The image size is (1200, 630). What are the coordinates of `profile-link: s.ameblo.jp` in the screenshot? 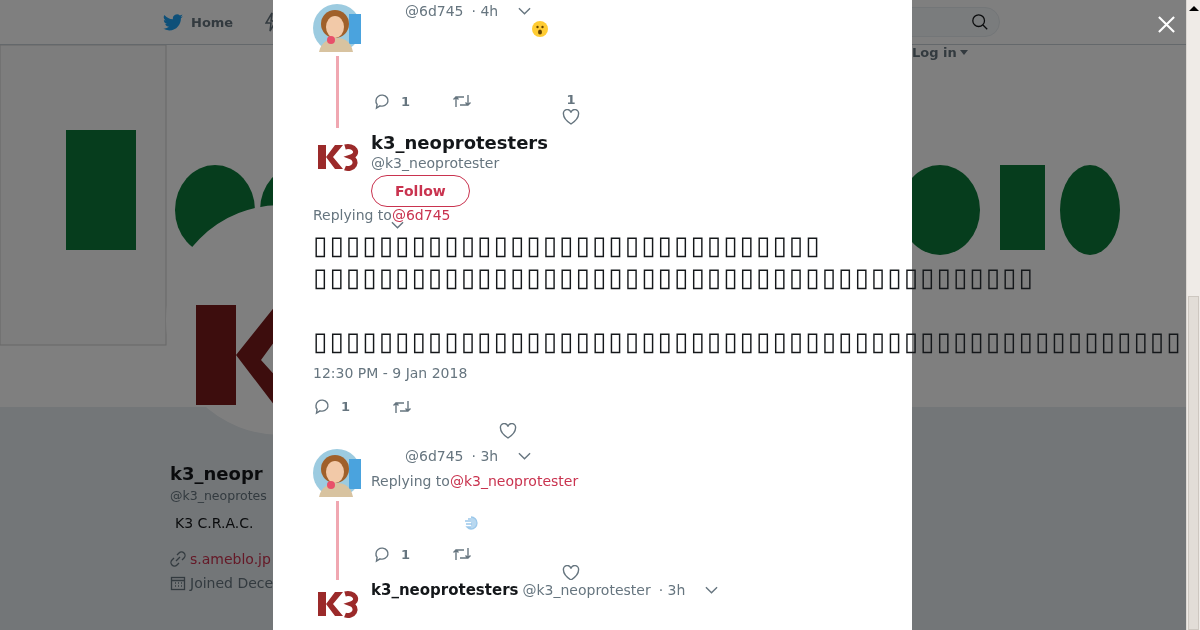 It's located at (230, 559).